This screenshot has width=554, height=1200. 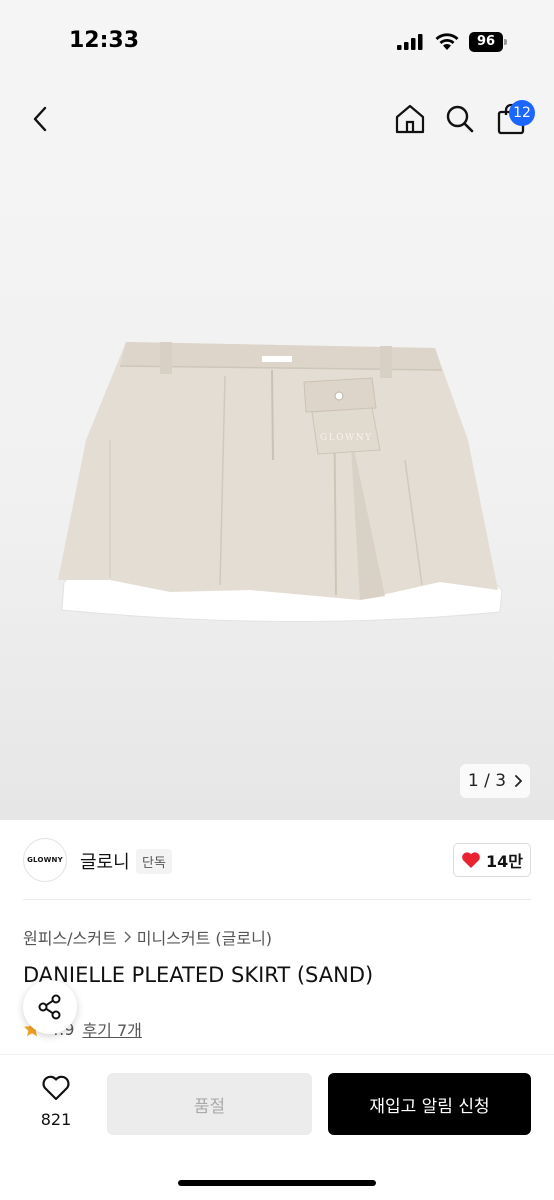 What do you see at coordinates (277, 121) in the screenshot?
I see `top-nav` at bounding box center [277, 121].